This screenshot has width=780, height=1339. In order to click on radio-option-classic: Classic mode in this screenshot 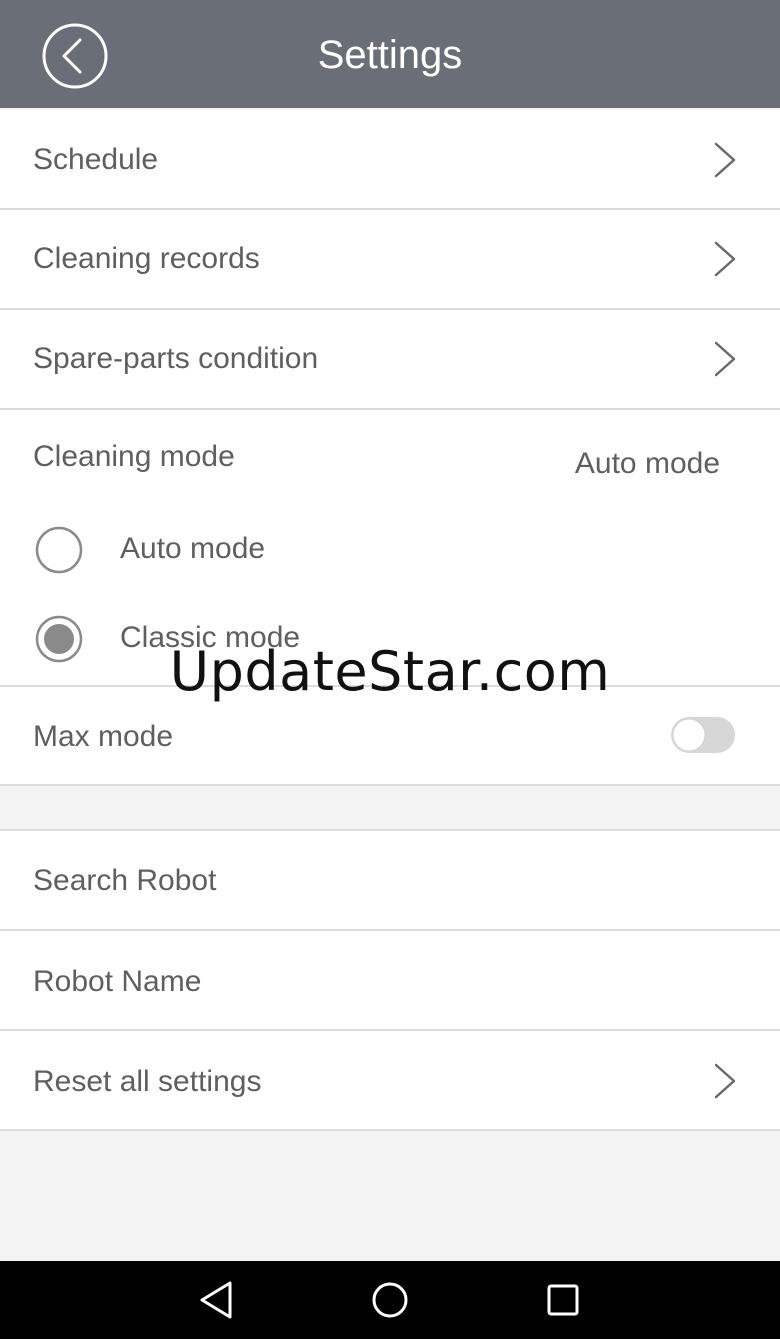, I will do `click(250, 639)`.